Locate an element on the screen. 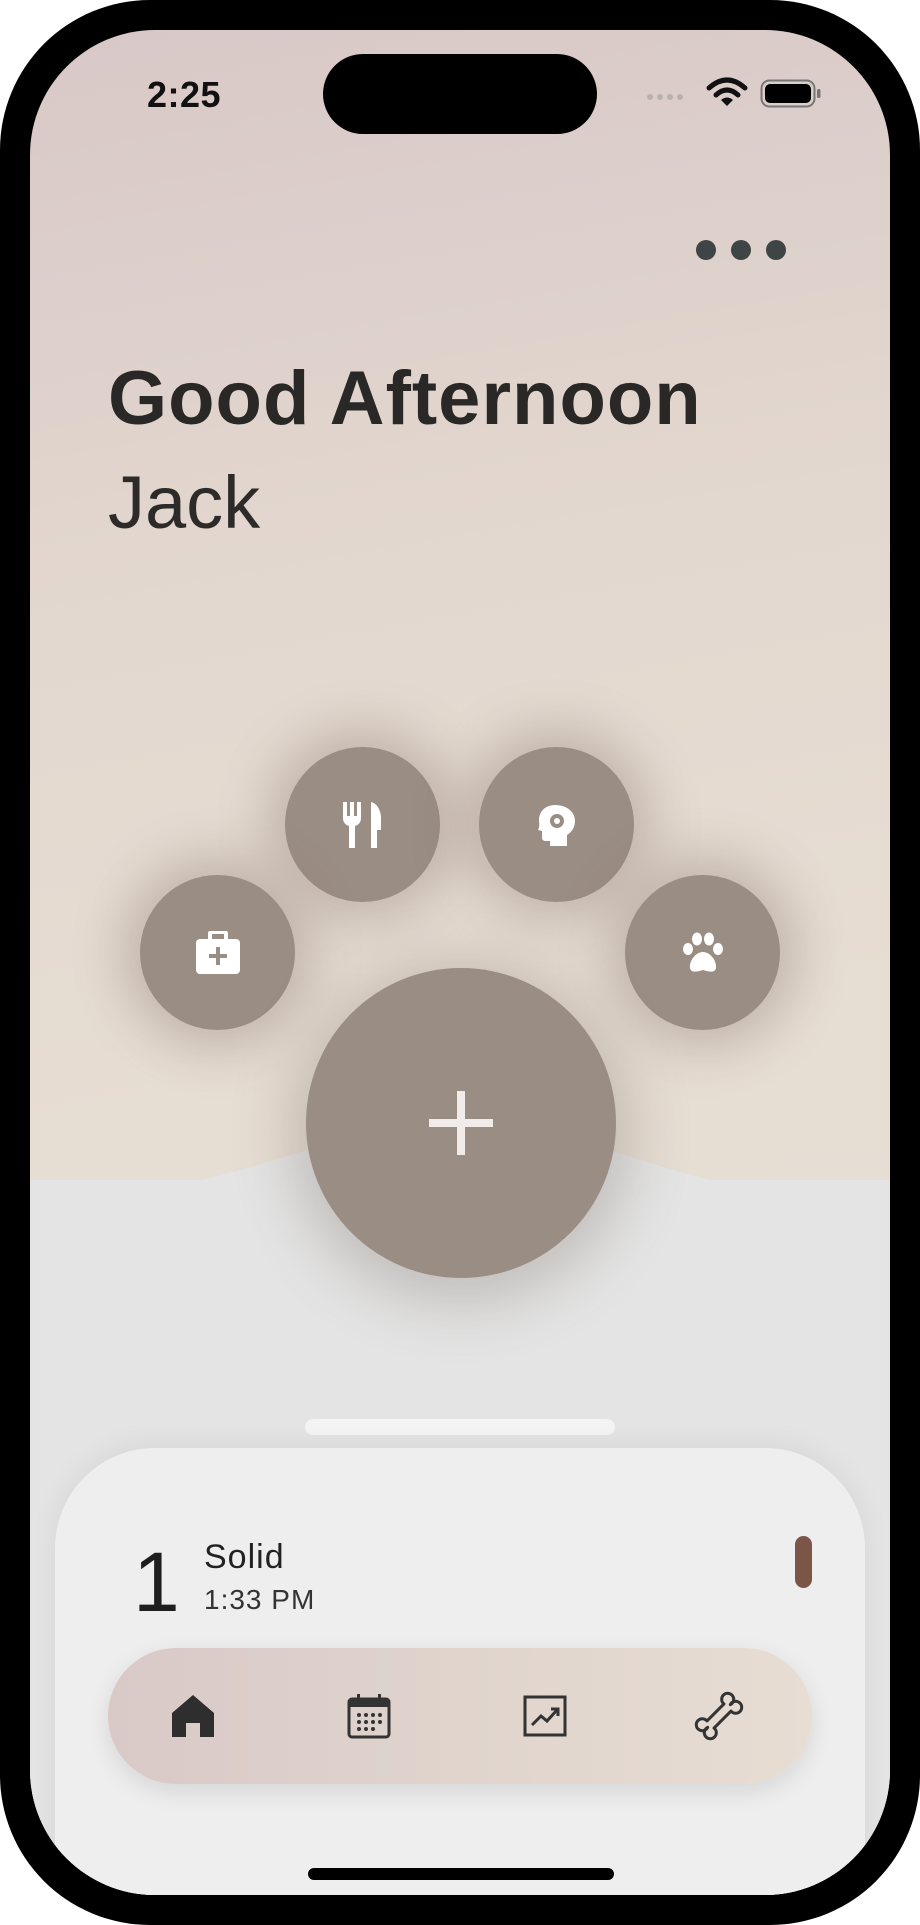 Image resolution: width=920 pixels, height=1925 pixels. head-gear-icon is located at coordinates (556, 825).